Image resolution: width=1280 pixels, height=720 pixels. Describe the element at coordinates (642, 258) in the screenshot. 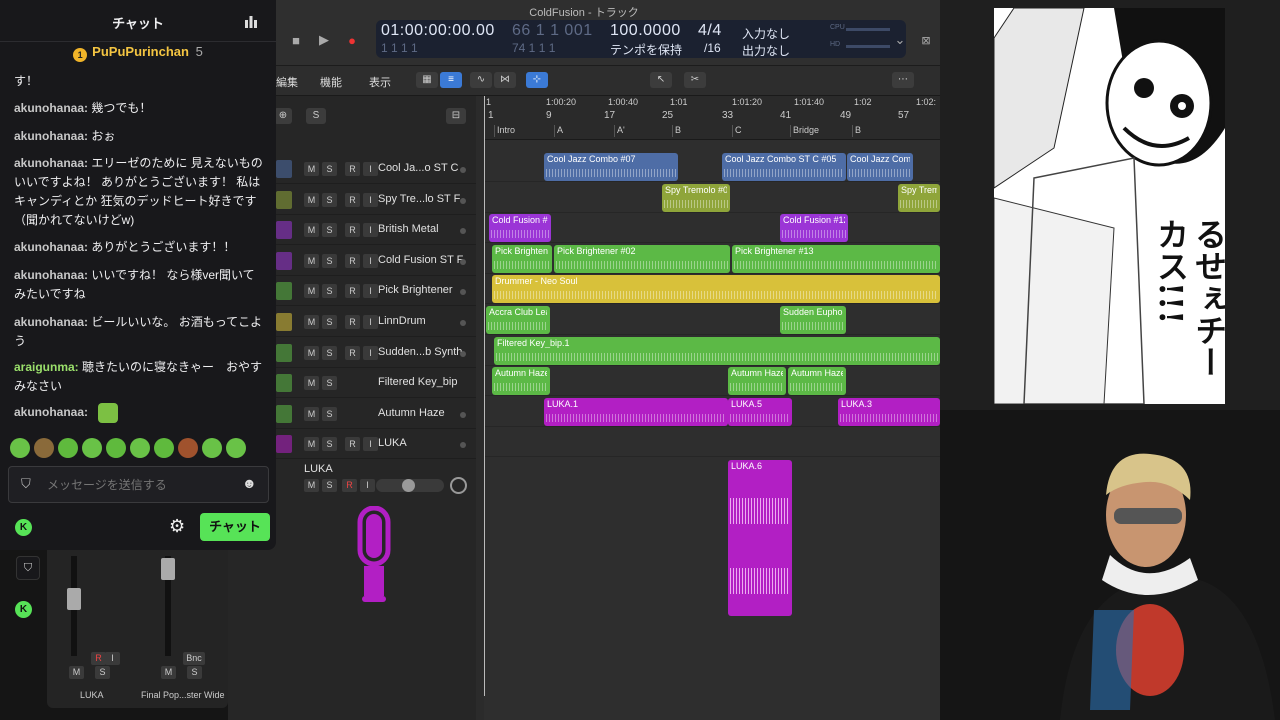

I see `region: Pick Brightener #02` at that location.